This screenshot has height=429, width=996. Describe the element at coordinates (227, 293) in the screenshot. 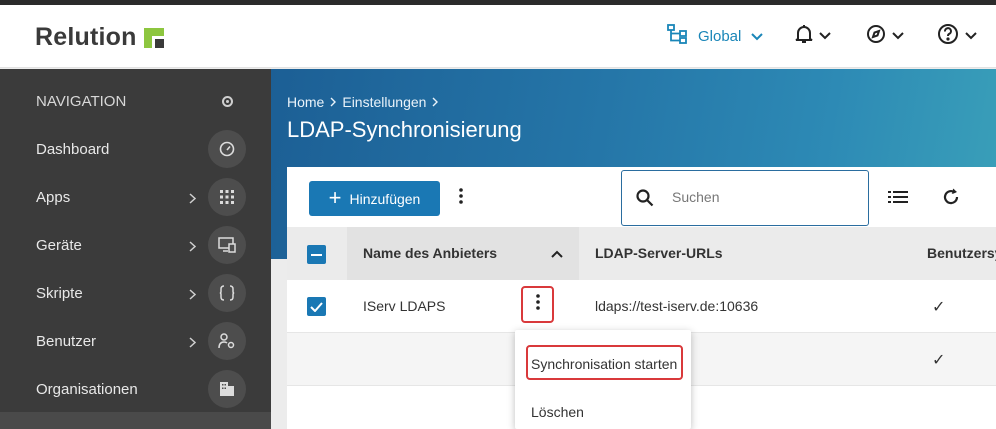

I see `braces-icon` at that location.